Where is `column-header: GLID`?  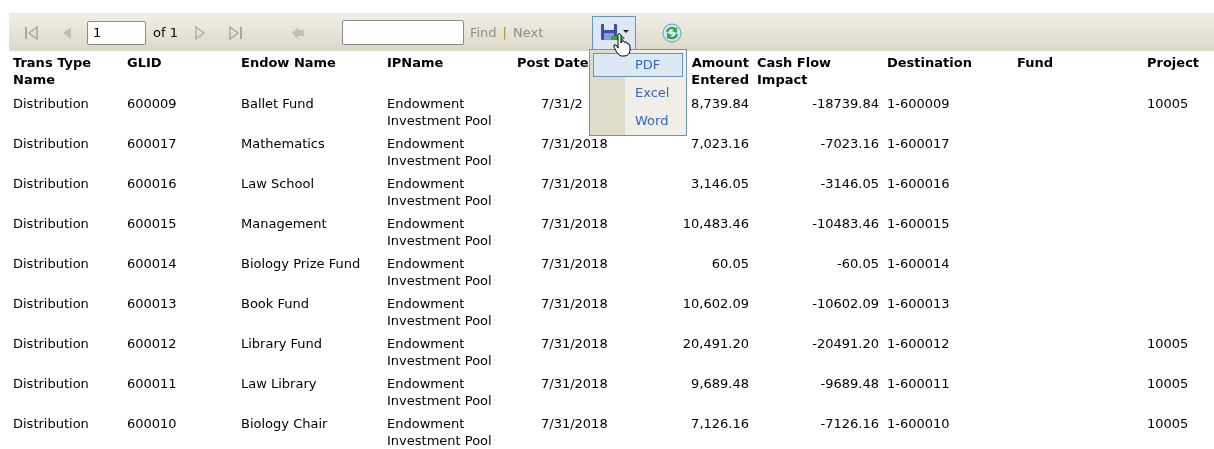
column-header: GLID is located at coordinates (144, 62).